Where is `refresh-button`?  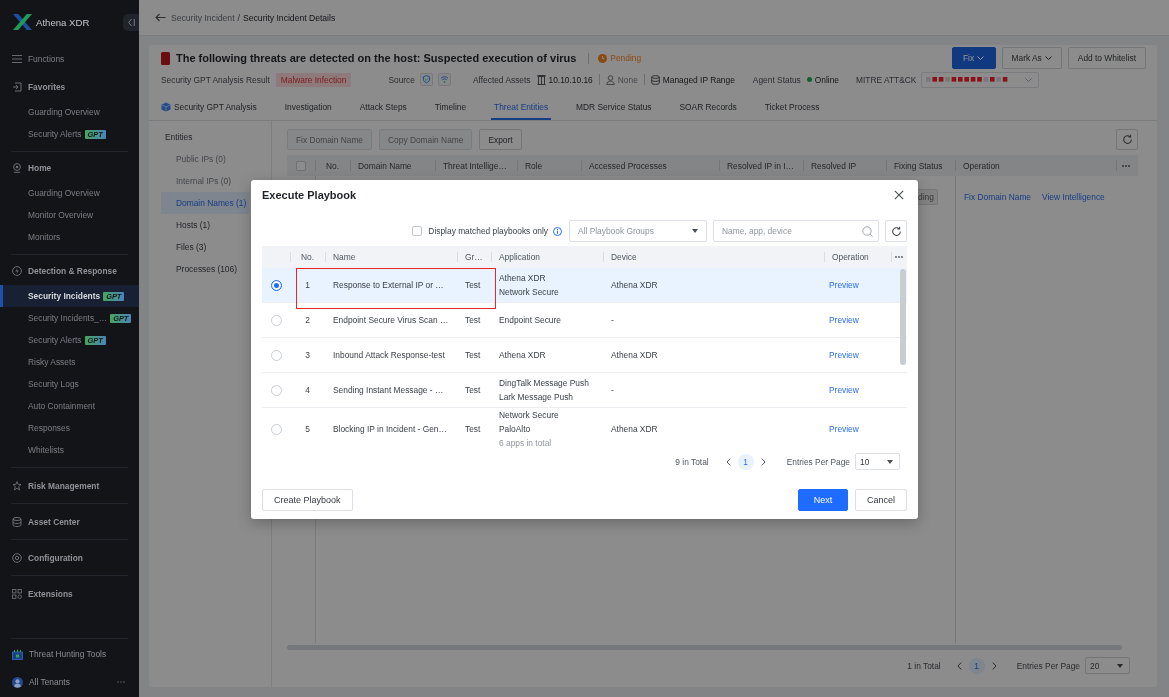
refresh-button is located at coordinates (1127, 139).